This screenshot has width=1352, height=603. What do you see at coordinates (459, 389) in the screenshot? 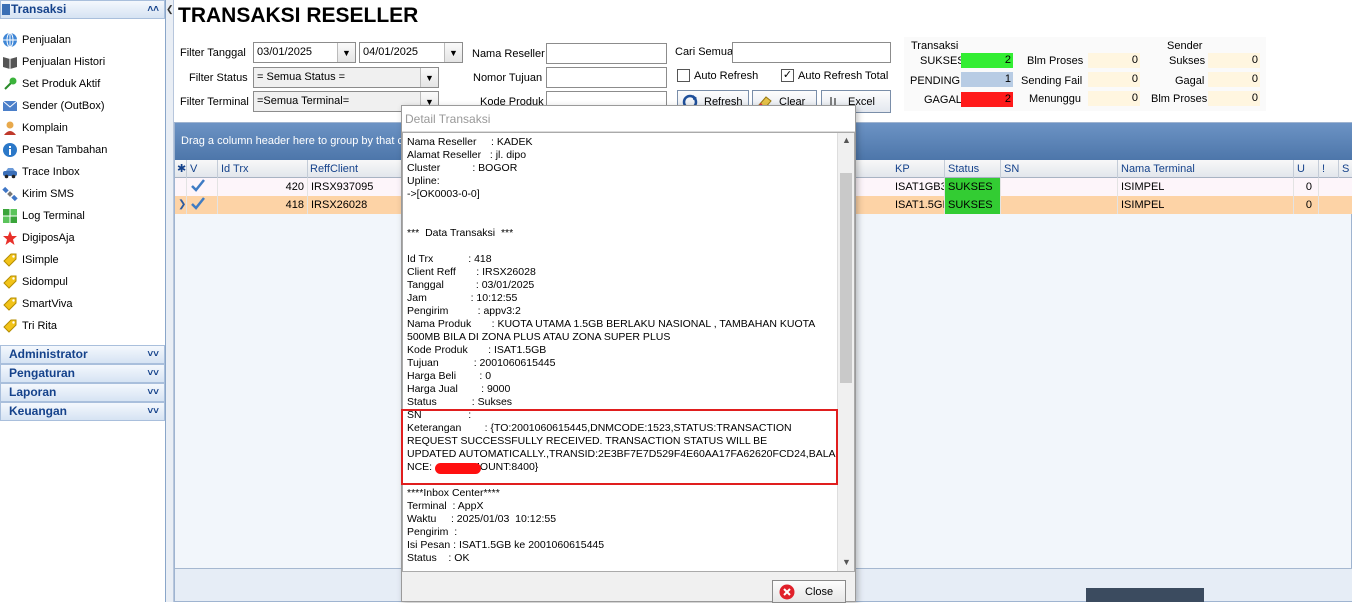
I see `detail-line: Harga Jual : 9000` at bounding box center [459, 389].